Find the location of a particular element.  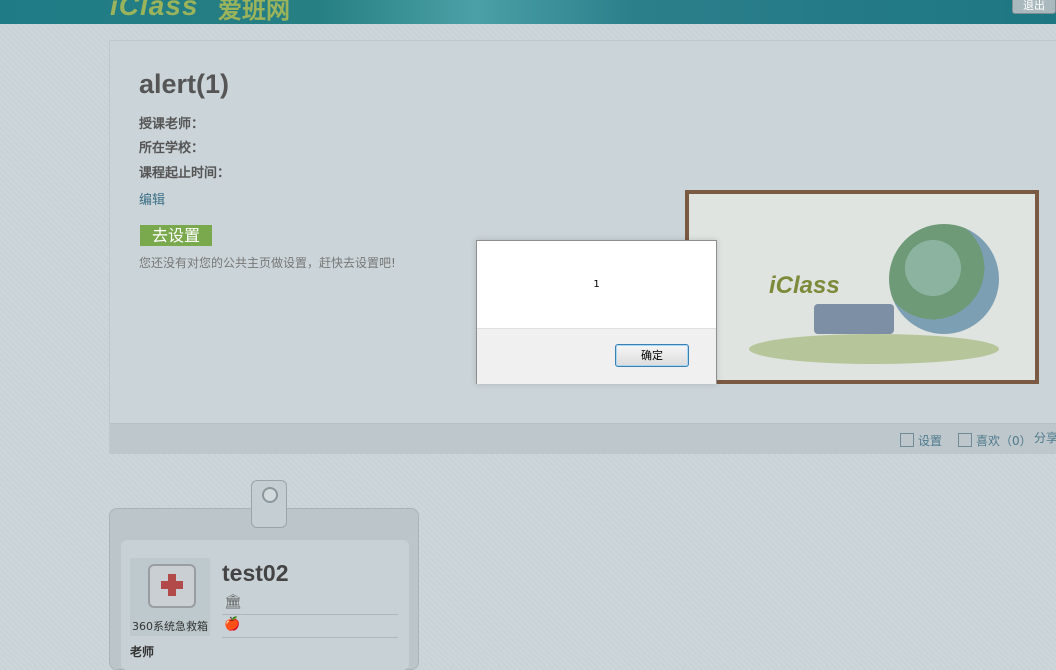

alert-dialog: 1 确定 is located at coordinates (596, 312).